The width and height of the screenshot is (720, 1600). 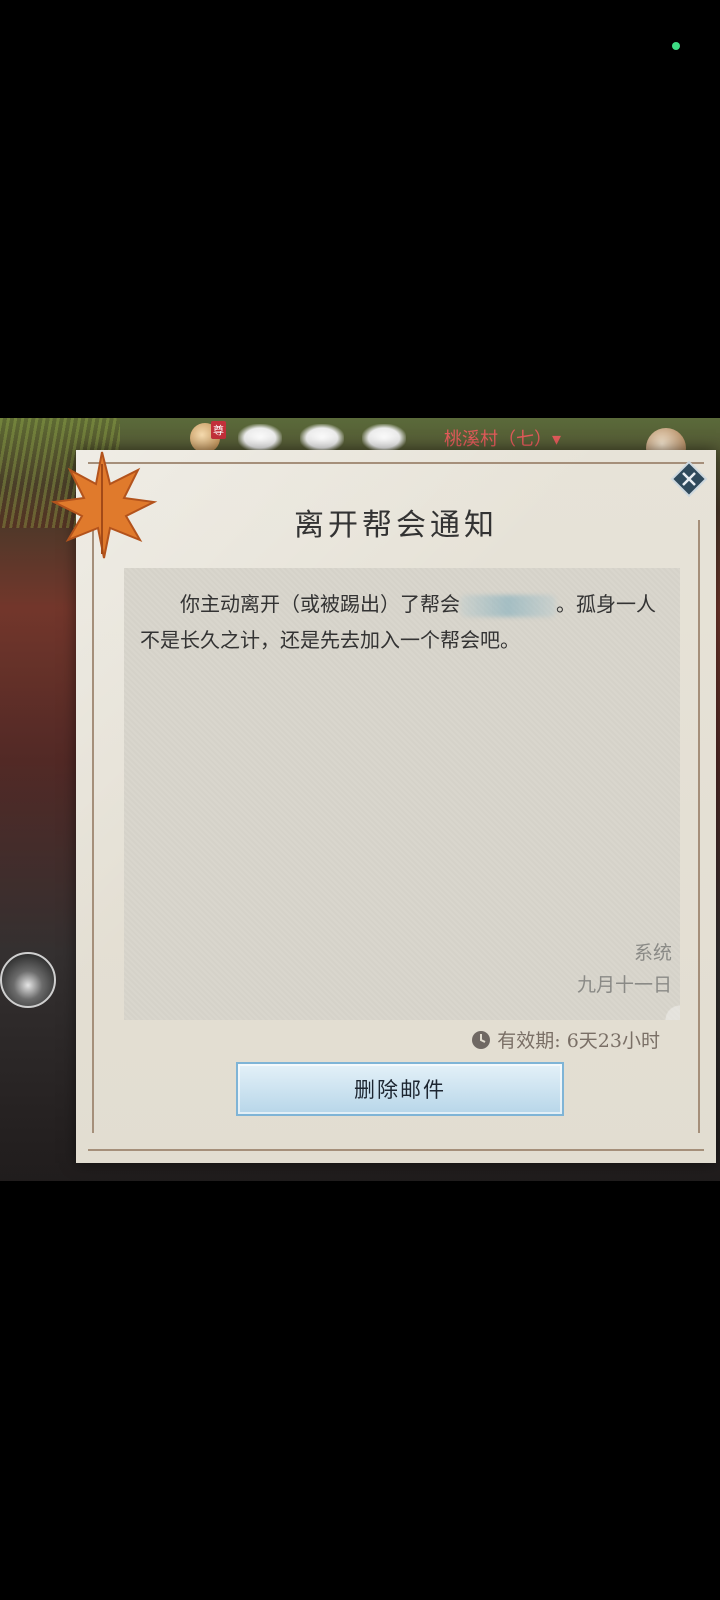 I want to click on mail-date: 九月十一日, so click(x=624, y=985).